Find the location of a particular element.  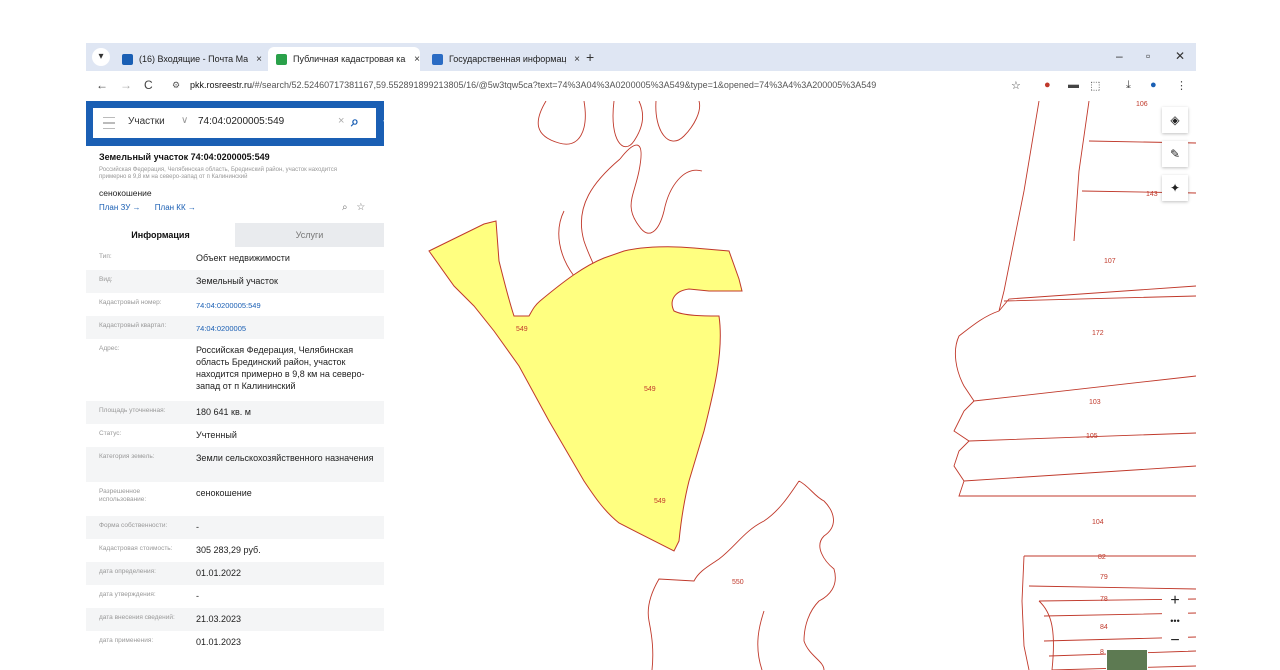

ruler-icon: ✎ is located at coordinates (1175, 154).